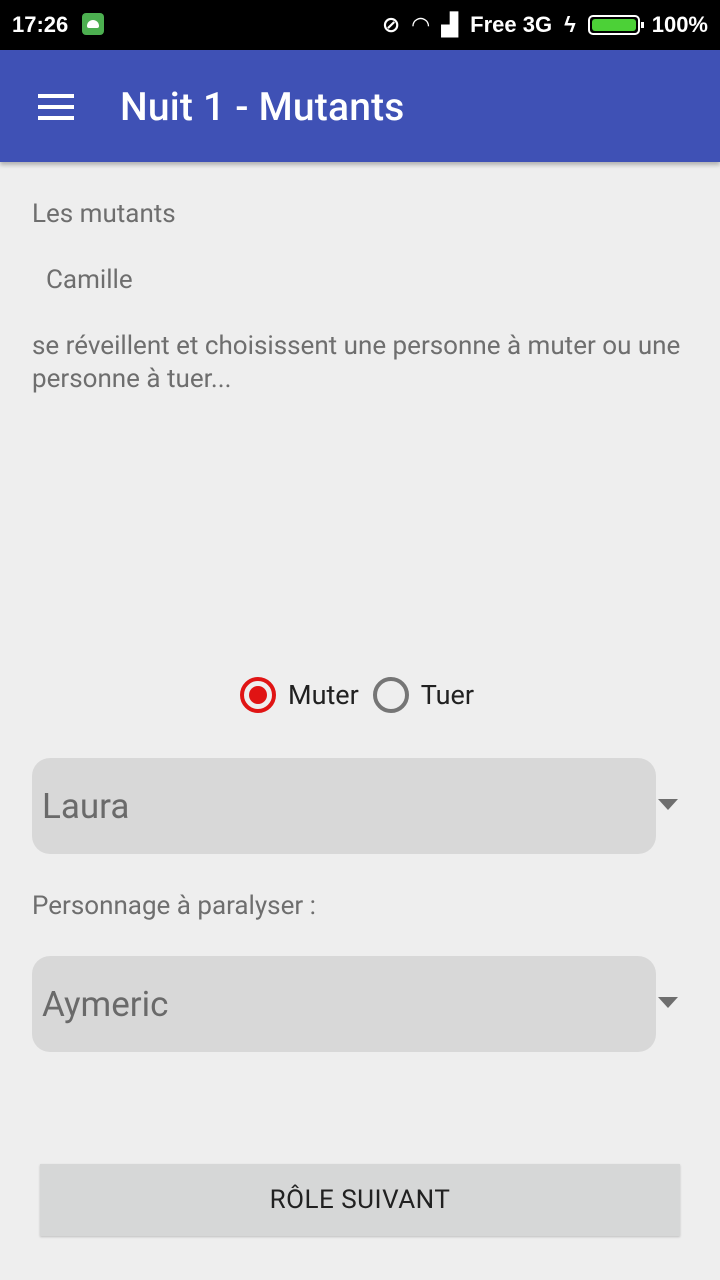 The width and height of the screenshot is (720, 1280). I want to click on radio-option-tuer: Tuer, so click(423, 695).